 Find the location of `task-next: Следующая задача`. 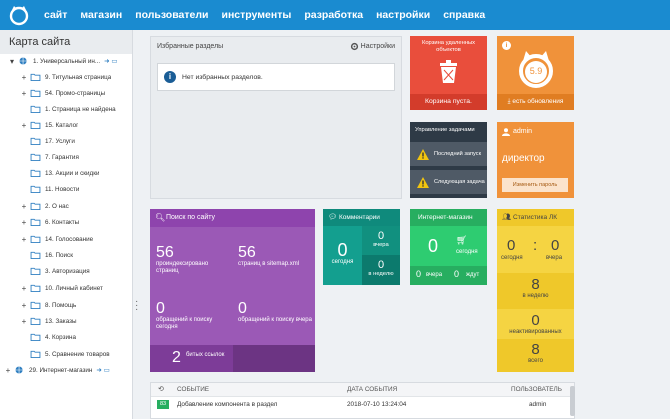

task-next: Следующая задача is located at coordinates (448, 182).